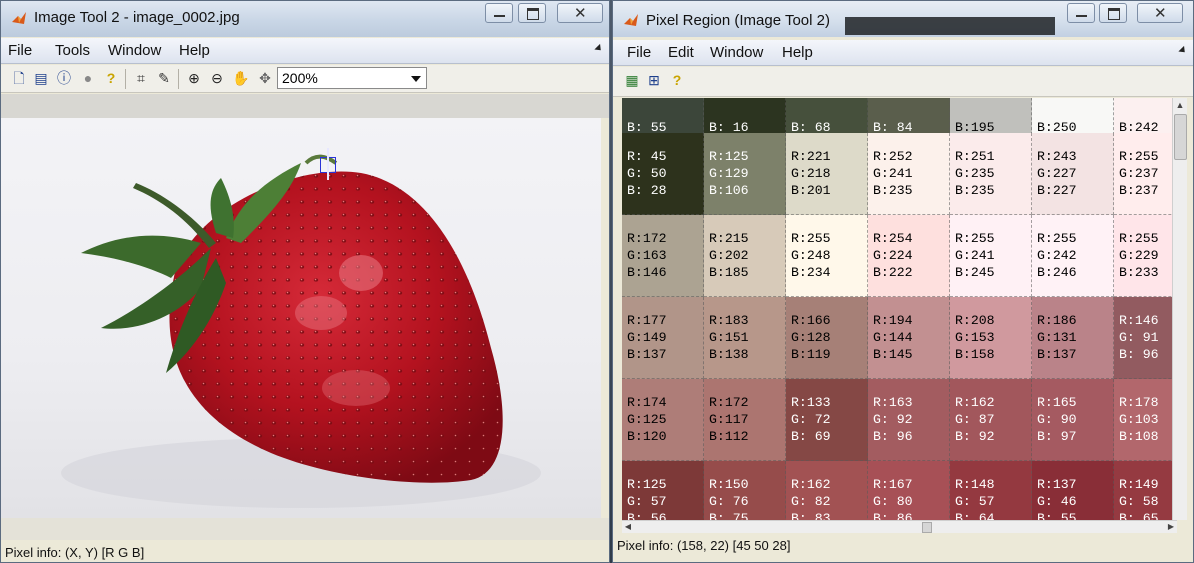 The image size is (1194, 563). Describe the element at coordinates (1145, 174) in the screenshot. I see `pixel-cell: R:255 G:237 B:237` at that location.